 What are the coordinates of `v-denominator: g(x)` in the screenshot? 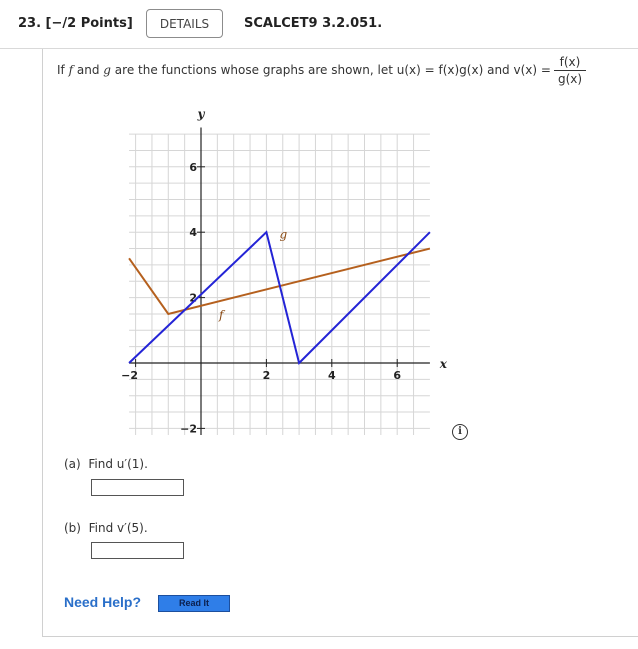 It's located at (570, 79).